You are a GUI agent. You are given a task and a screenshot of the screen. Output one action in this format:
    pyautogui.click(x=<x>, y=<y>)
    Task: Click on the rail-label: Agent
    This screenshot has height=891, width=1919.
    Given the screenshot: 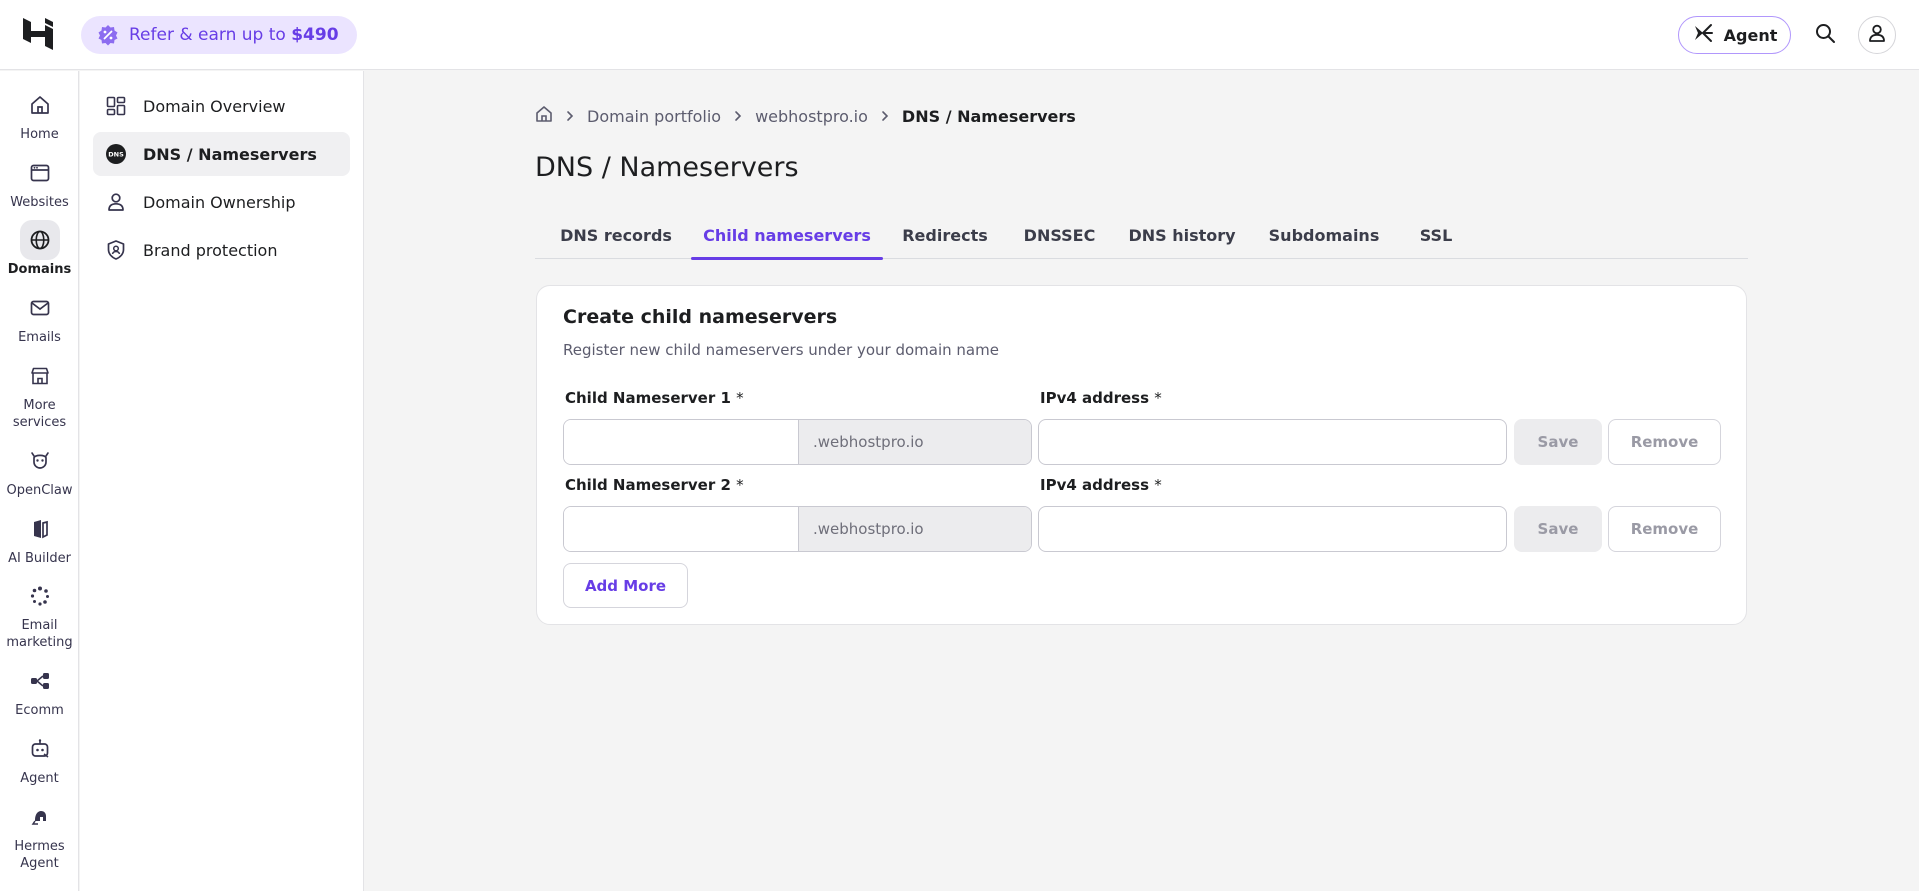 What is the action you would take?
    pyautogui.click(x=39, y=778)
    